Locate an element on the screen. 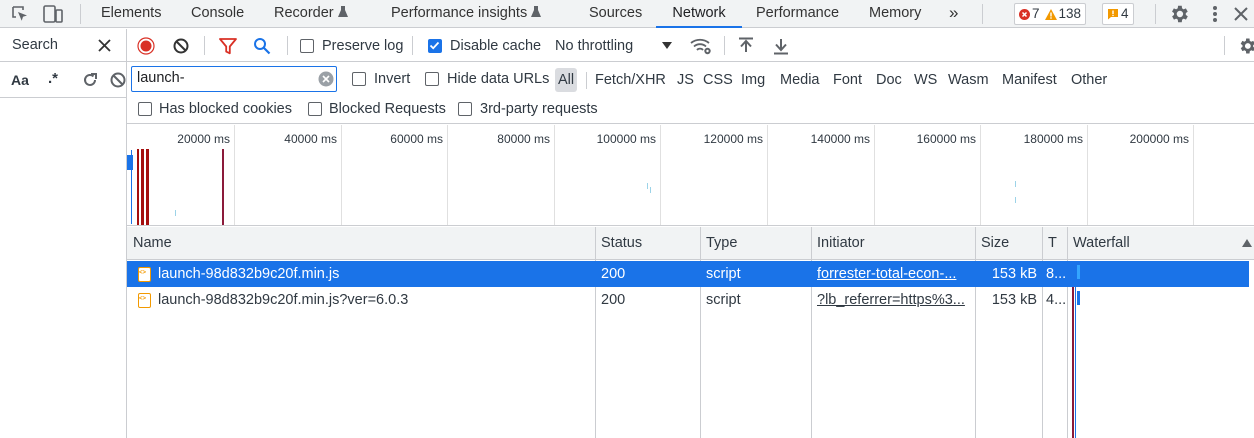  filter-icon is located at coordinates (228, 46).